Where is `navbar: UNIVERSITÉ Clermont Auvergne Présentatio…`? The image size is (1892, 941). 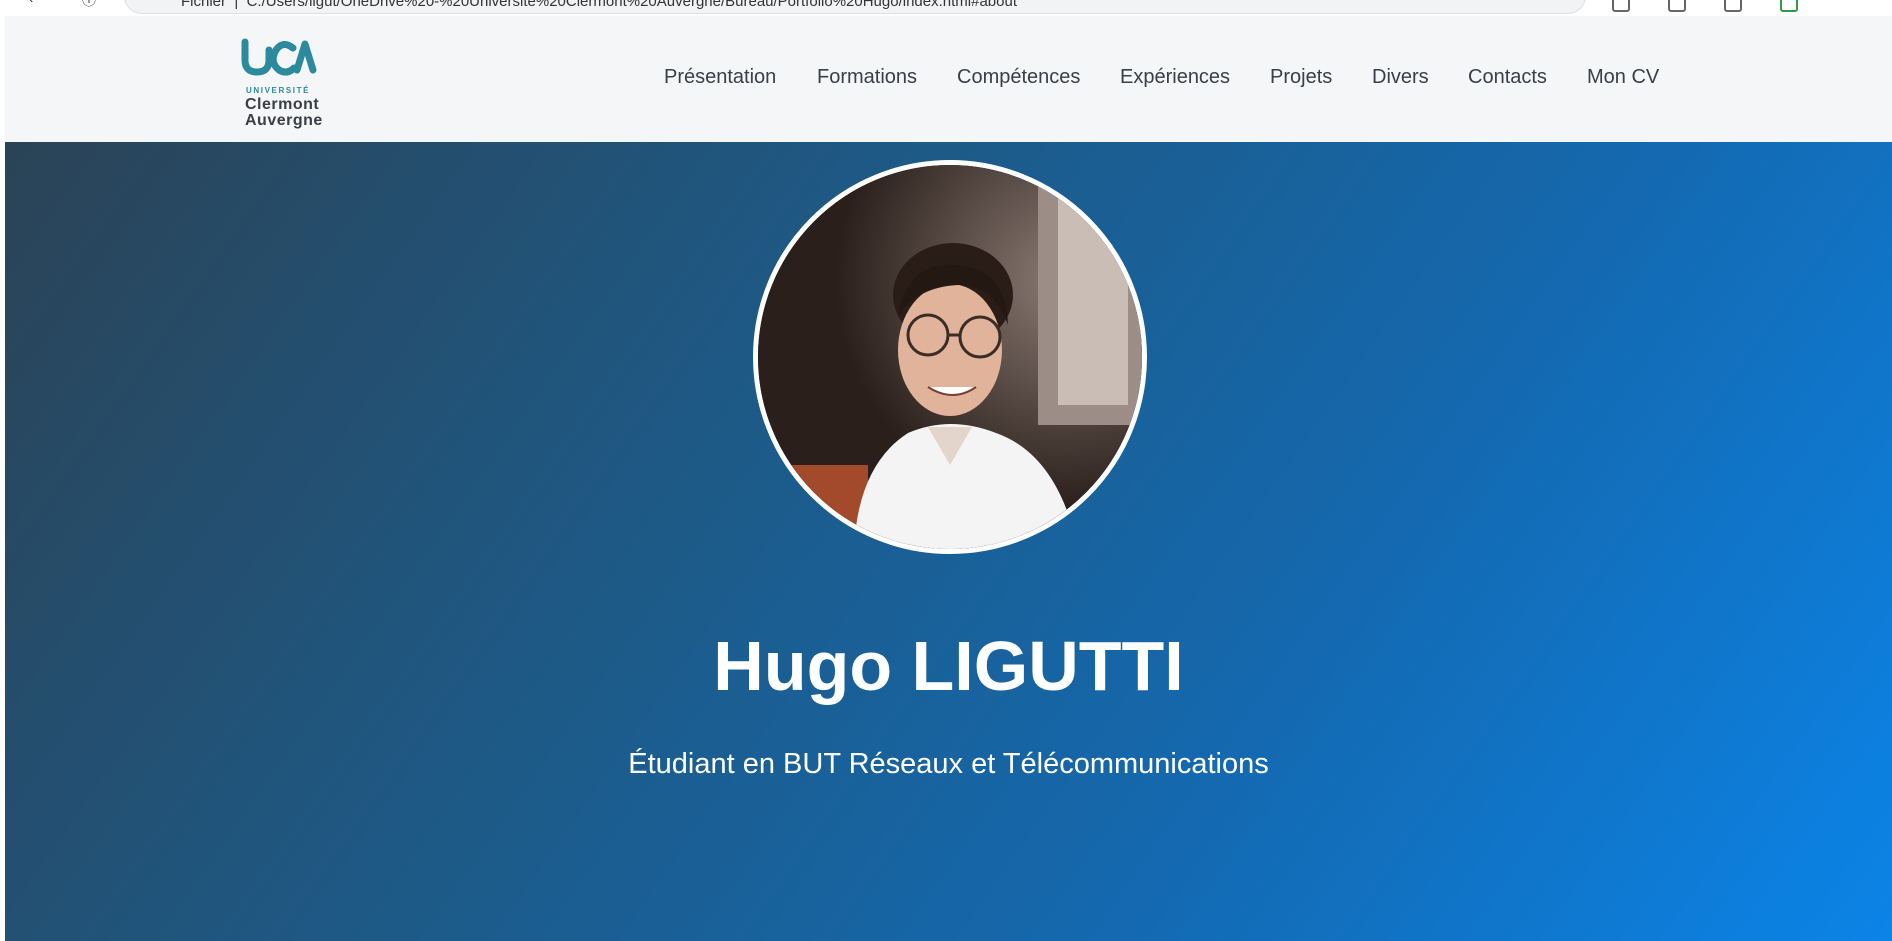
navbar: UNIVERSITÉ Clermont Auvergne Présentatio… is located at coordinates (948, 79).